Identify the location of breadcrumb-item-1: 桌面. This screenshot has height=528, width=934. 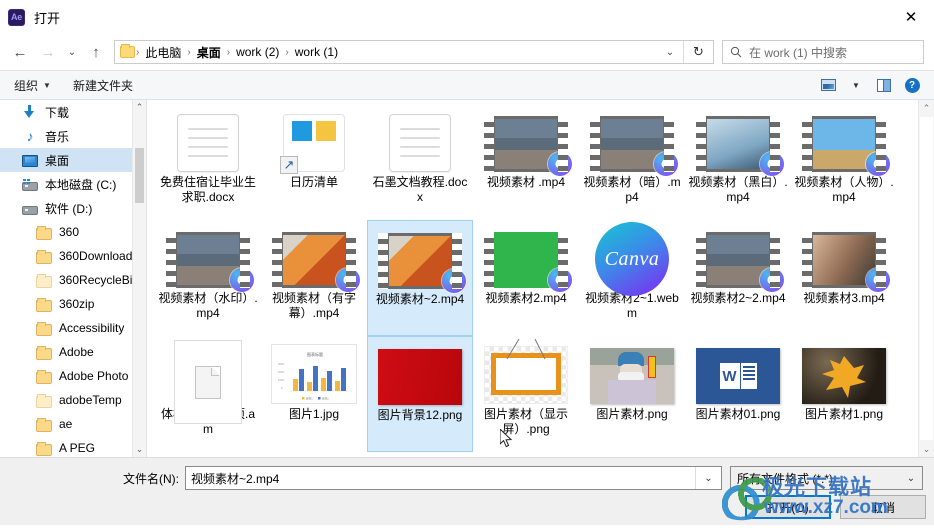
(209, 52).